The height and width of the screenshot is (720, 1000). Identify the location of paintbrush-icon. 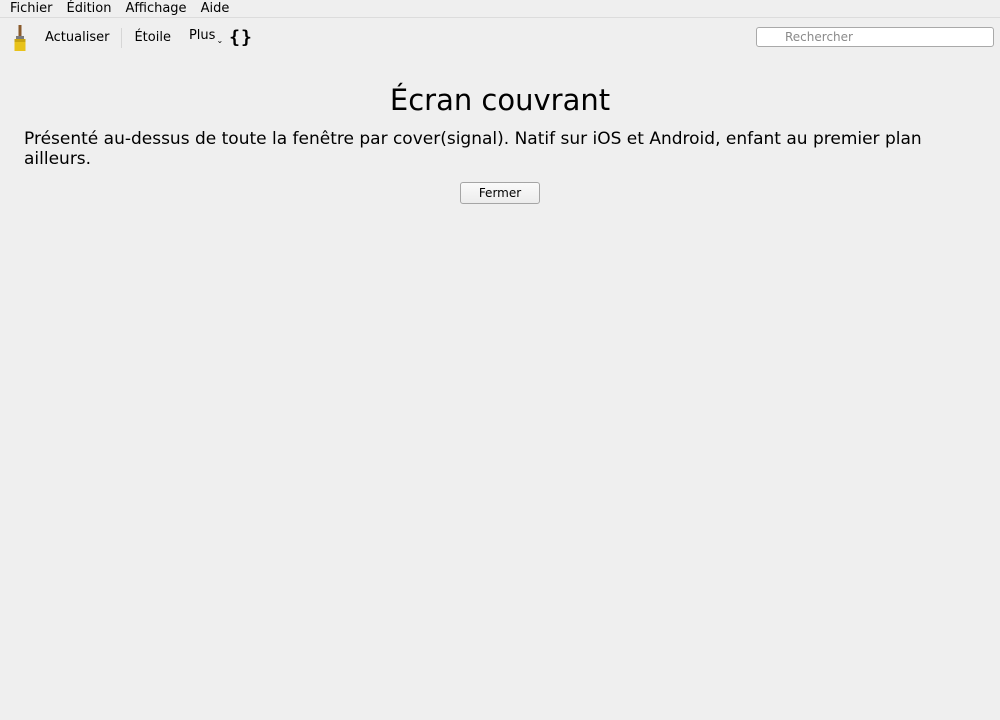
(20, 38).